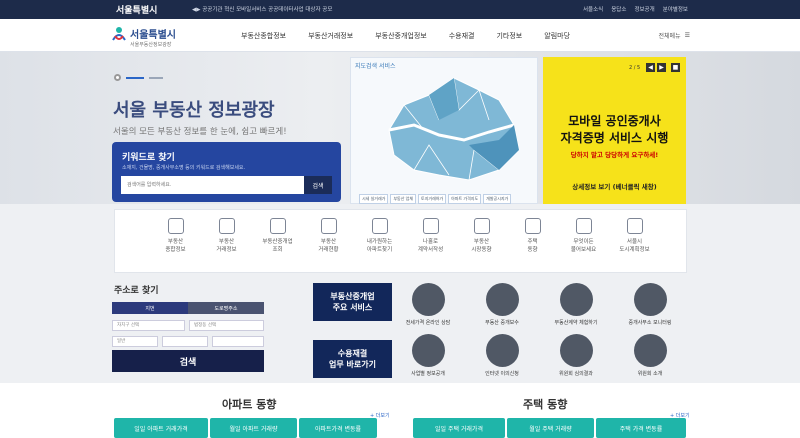 This screenshot has width=800, height=438. Describe the element at coordinates (583, 226) in the screenshot. I see `question-icon` at that location.